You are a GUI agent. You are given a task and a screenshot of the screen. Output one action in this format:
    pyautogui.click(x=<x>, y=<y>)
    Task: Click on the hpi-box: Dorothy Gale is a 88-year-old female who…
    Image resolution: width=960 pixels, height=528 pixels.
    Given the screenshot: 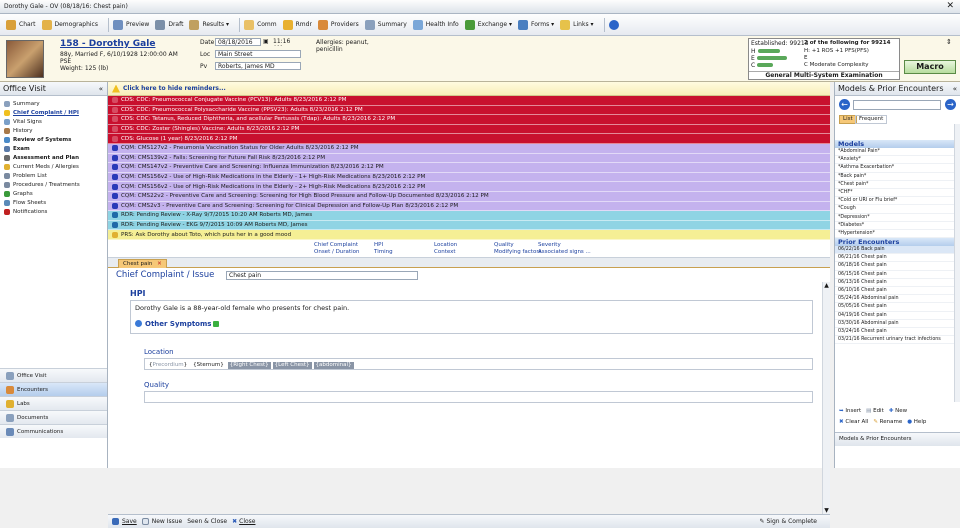 What is the action you would take?
    pyautogui.click(x=471, y=316)
    